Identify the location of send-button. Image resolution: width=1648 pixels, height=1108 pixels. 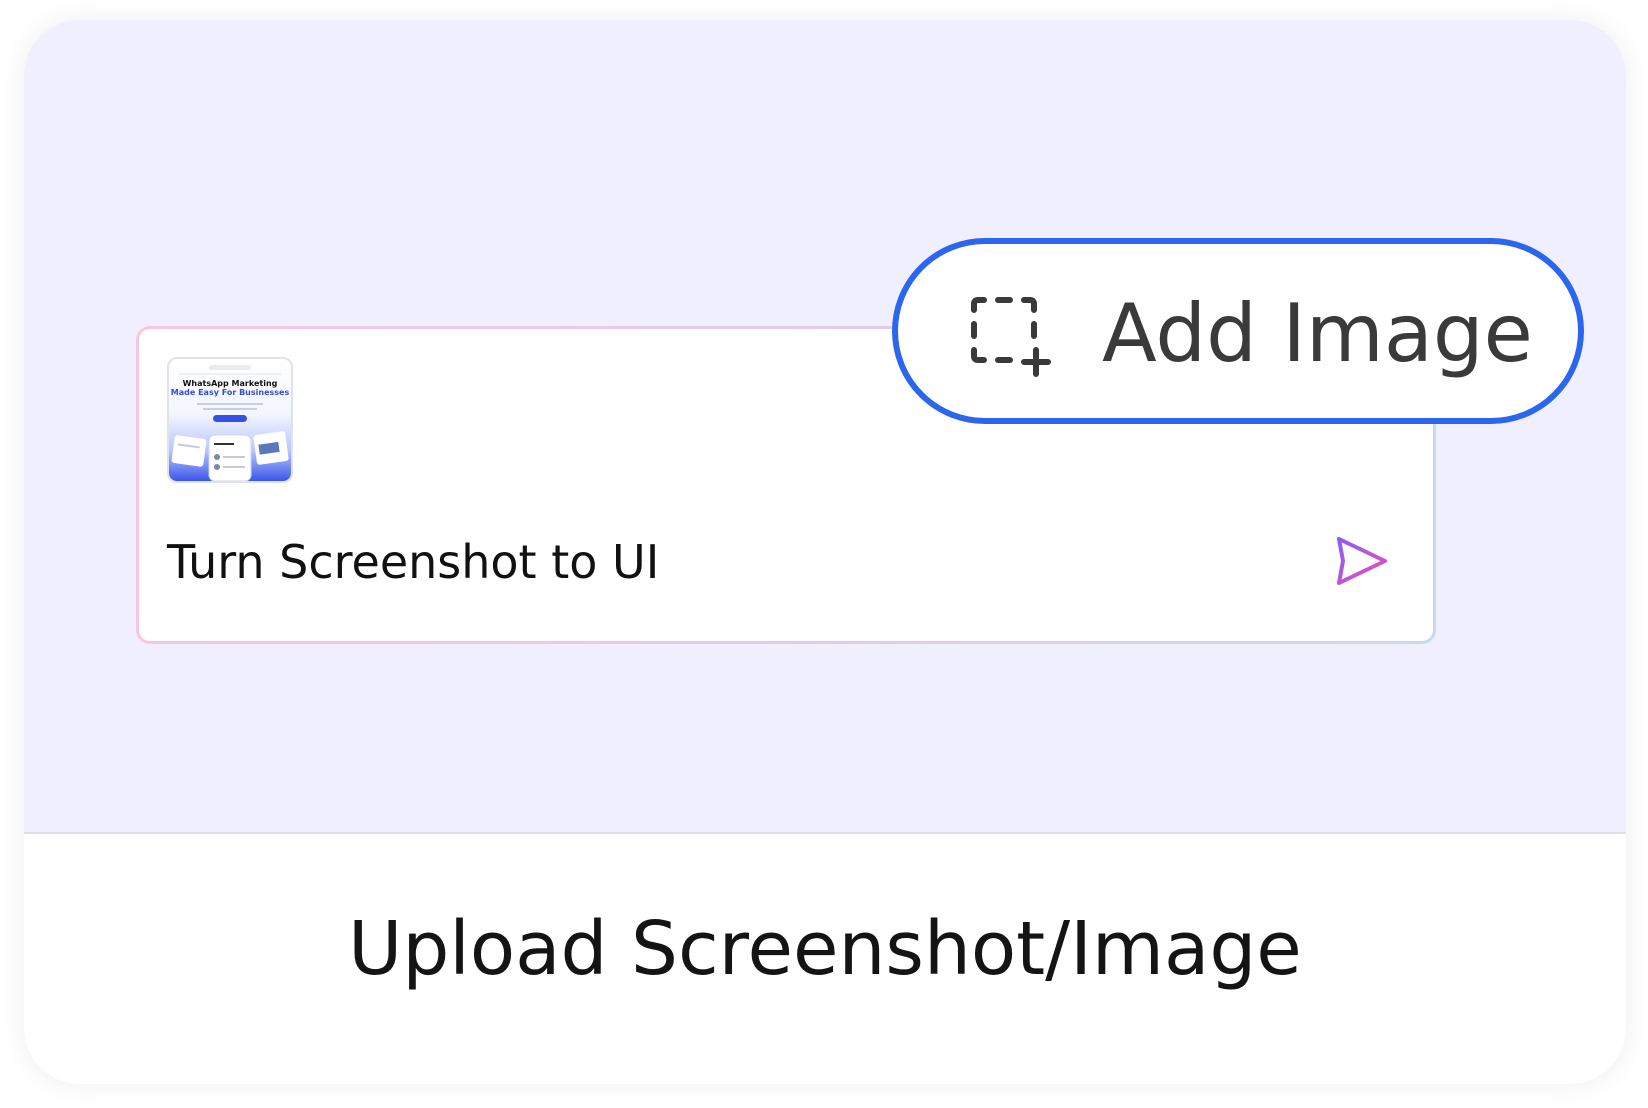
(1361, 561).